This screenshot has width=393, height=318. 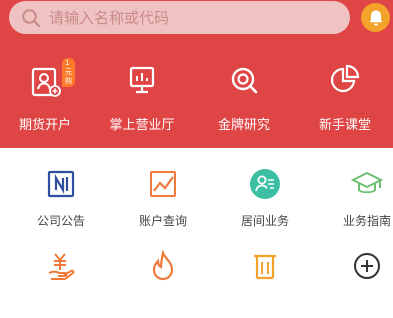 What do you see at coordinates (68, 72) in the screenshot?
I see `promo-badge: 1元购` at bounding box center [68, 72].